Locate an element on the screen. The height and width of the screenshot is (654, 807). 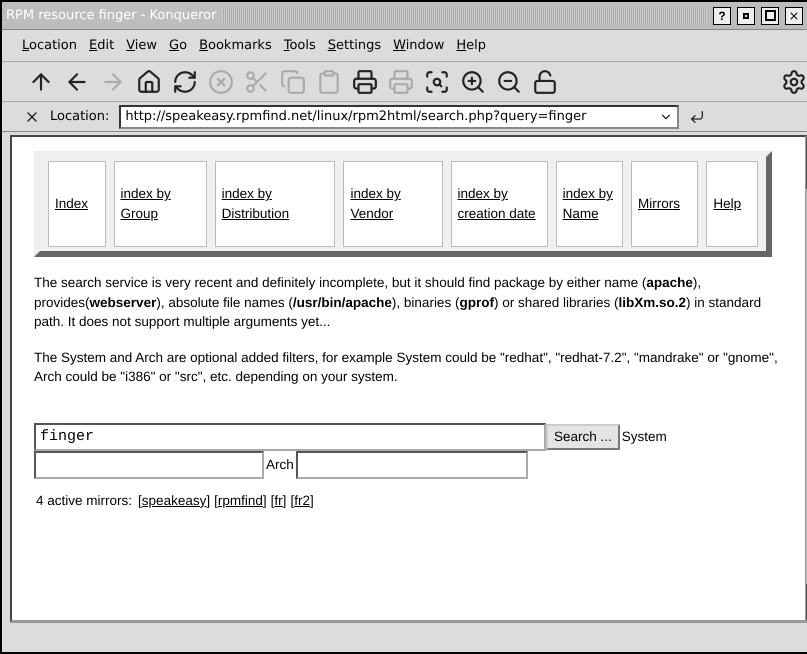
help-button: ? is located at coordinates (722, 15).